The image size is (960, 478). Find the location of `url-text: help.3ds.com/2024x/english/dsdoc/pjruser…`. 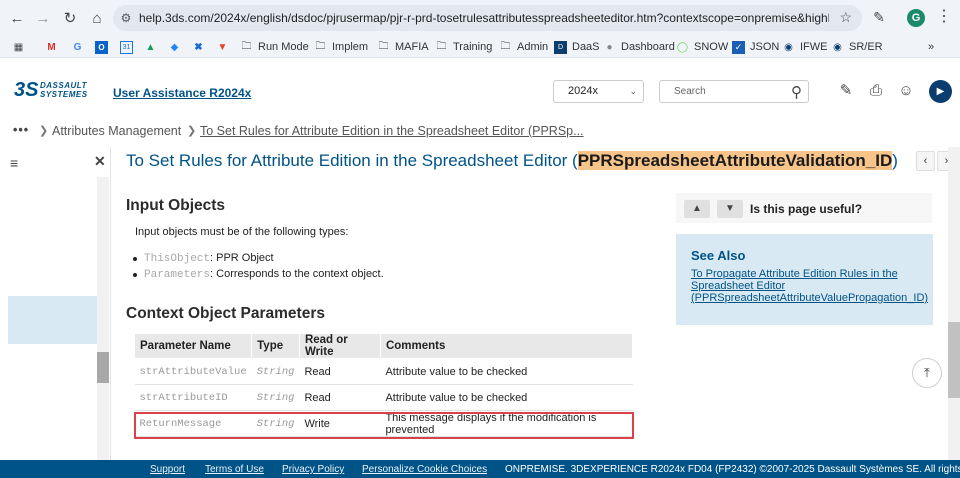

url-text: help.3ds.com/2024x/english/dsdoc/pjruser… is located at coordinates (484, 18).